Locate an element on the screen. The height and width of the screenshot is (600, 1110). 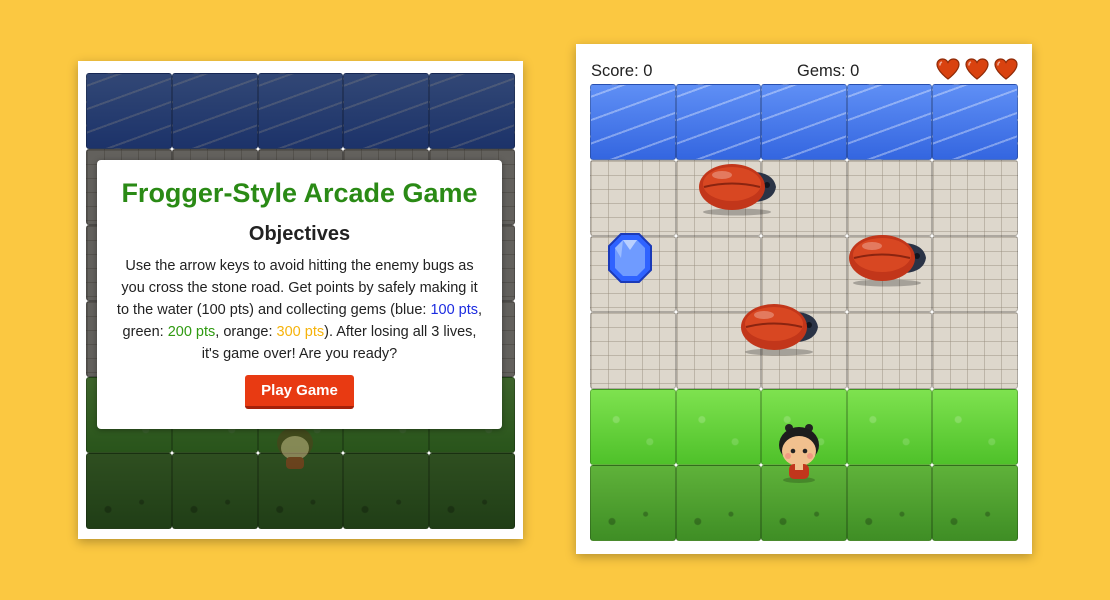
objectives-text-part: , orange: is located at coordinates (246, 332).